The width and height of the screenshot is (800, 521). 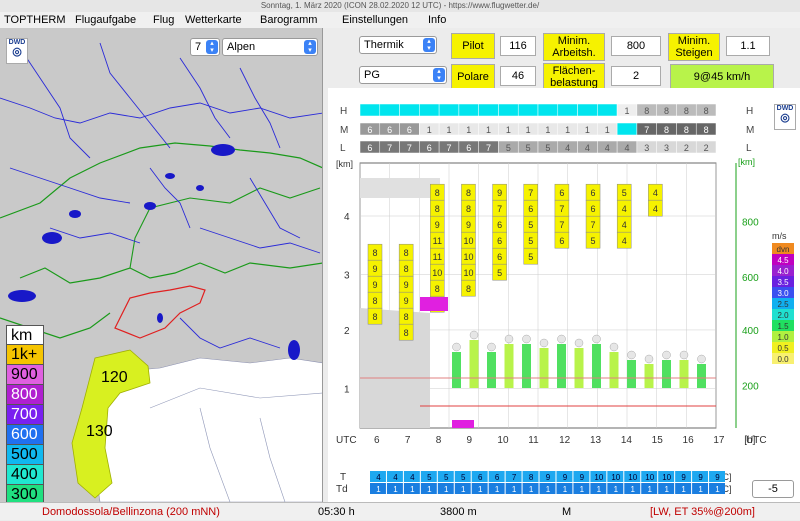 What do you see at coordinates (403, 75) in the screenshot?
I see `glider-select: PG ▴ ▾` at bounding box center [403, 75].